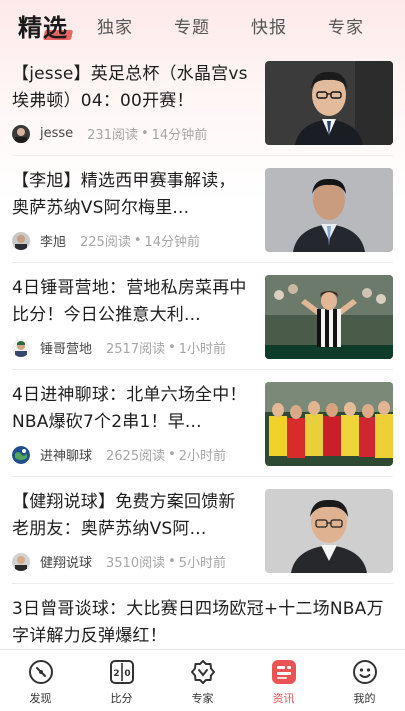 This screenshot has width=405, height=711. What do you see at coordinates (329, 317) in the screenshot?
I see `footballer-celebrating-photo` at bounding box center [329, 317].